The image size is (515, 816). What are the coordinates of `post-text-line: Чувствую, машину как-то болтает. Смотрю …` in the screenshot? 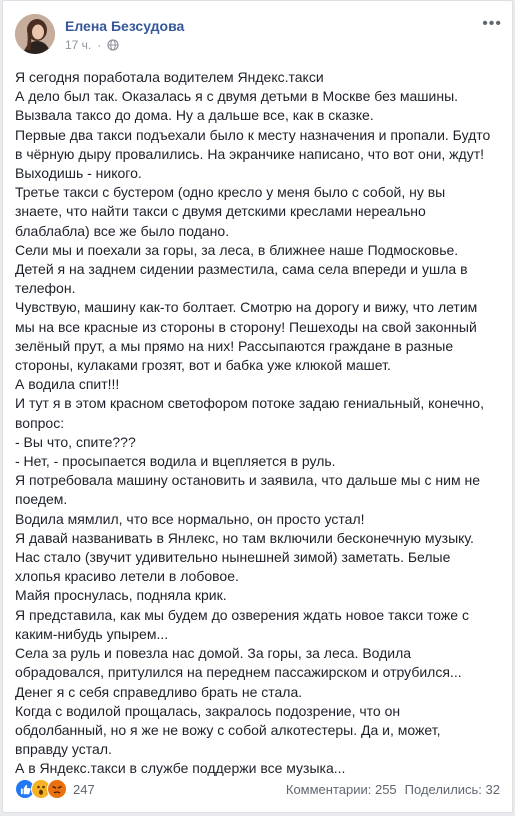 It's located at (246, 307).